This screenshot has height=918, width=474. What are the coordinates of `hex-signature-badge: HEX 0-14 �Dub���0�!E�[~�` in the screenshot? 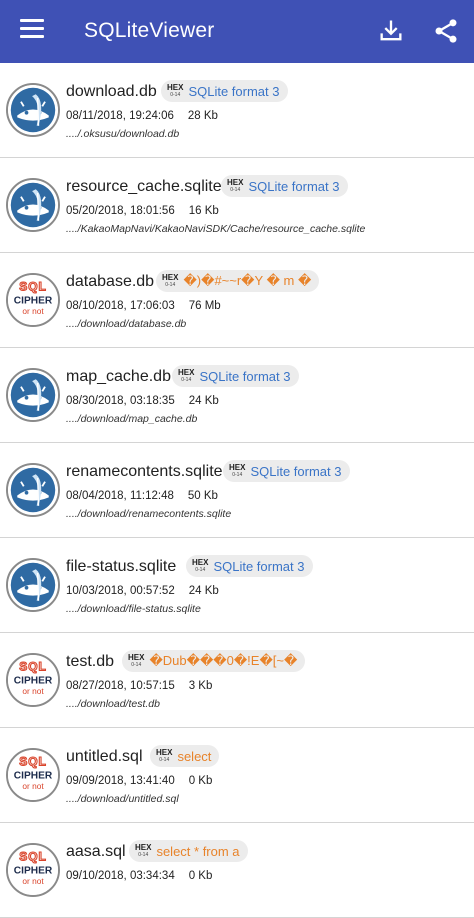 It's located at (214, 661).